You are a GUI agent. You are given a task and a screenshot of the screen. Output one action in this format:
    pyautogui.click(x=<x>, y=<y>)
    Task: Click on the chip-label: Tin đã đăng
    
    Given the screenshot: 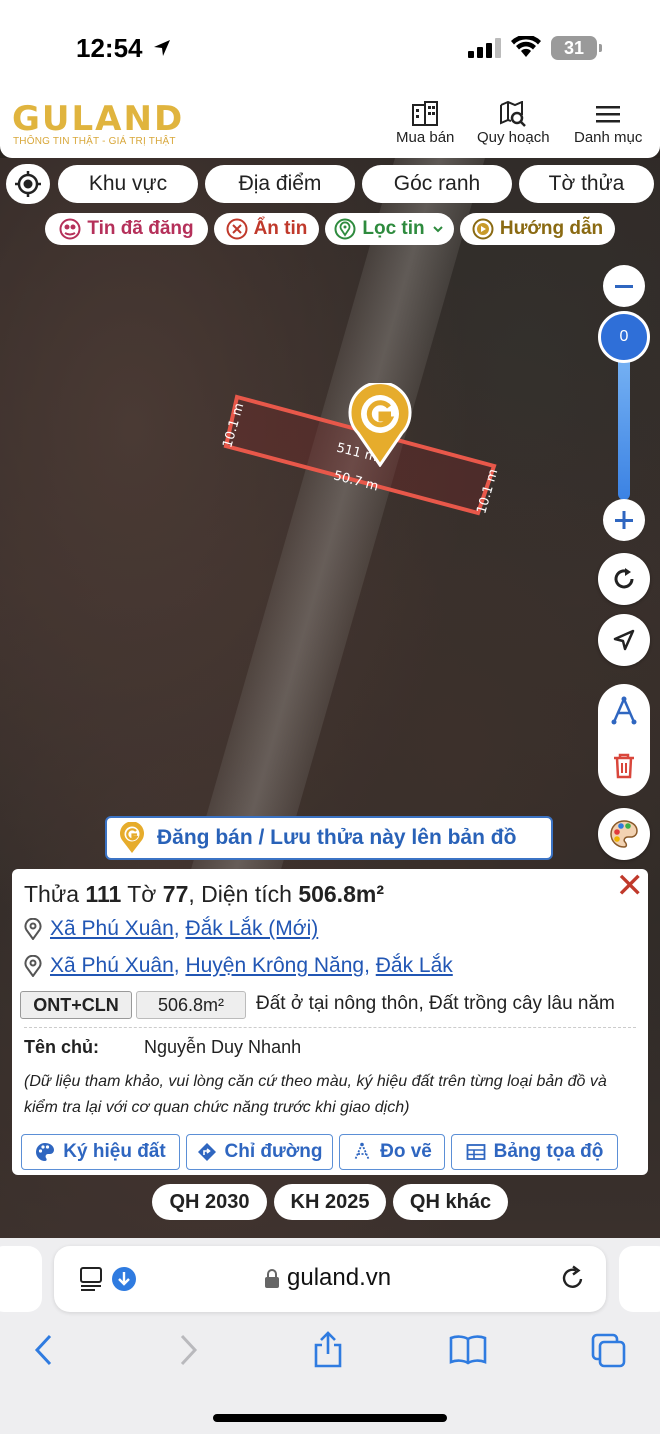 What is the action you would take?
    pyautogui.click(x=140, y=228)
    